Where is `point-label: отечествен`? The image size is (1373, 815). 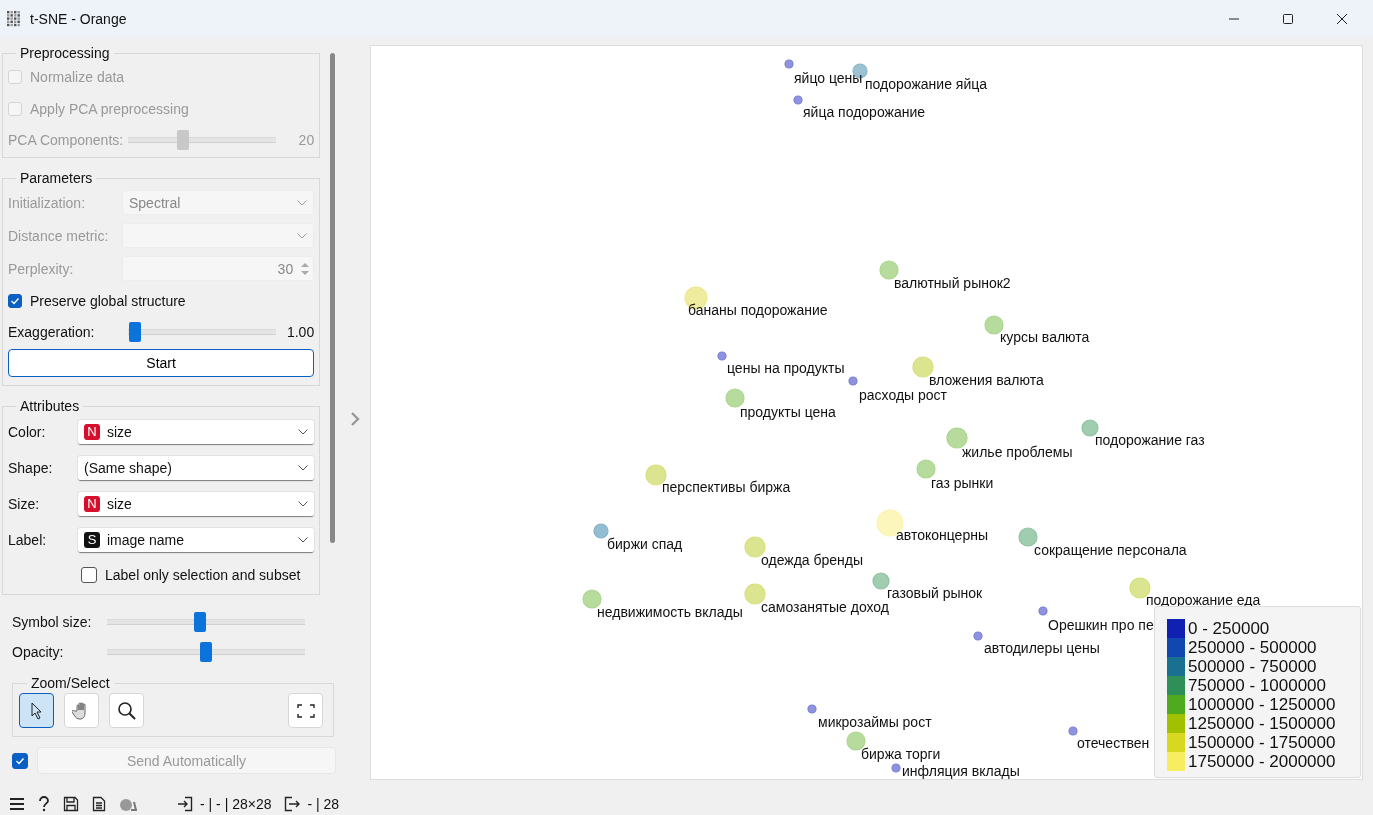 point-label: отечествен is located at coordinates (1113, 743).